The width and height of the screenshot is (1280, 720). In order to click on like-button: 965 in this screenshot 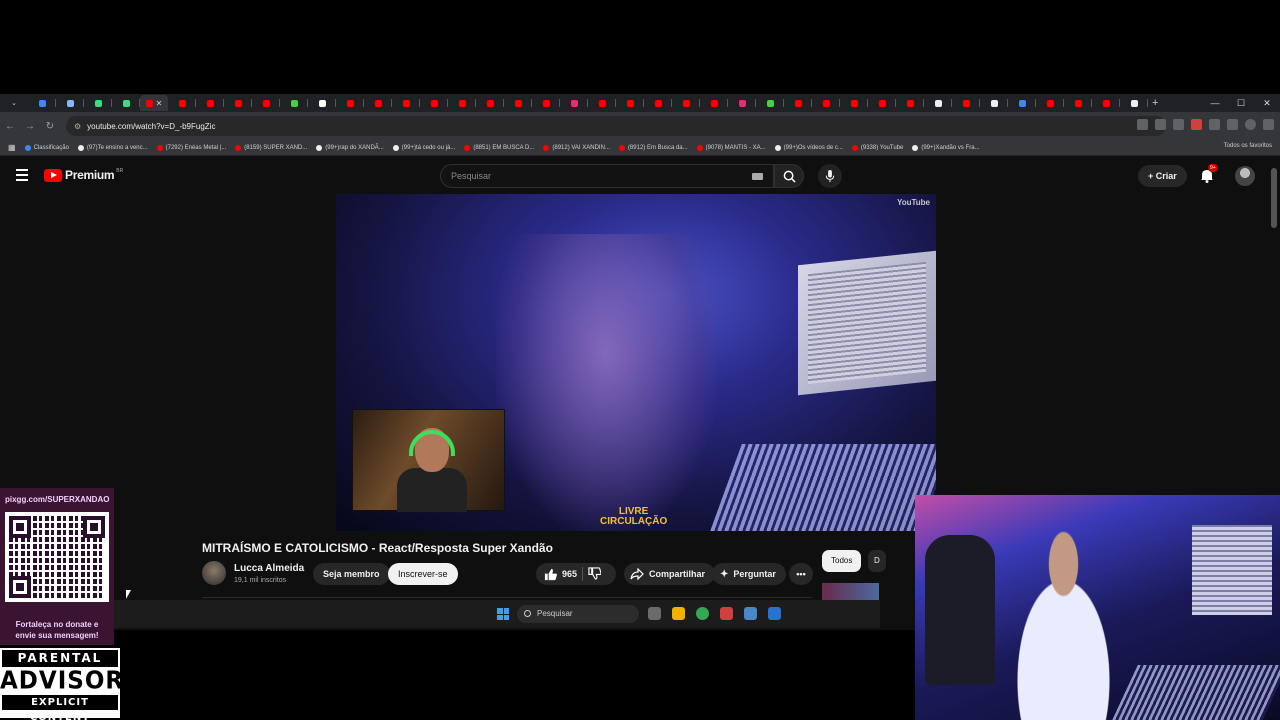, I will do `click(556, 574)`.